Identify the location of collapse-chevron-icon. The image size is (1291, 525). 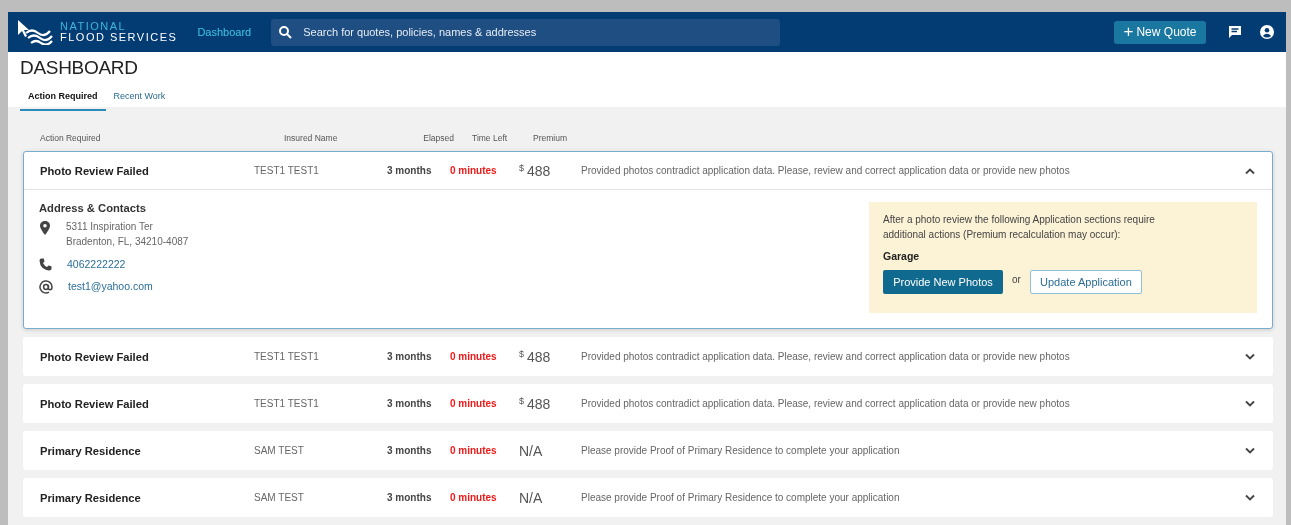
(1250, 170).